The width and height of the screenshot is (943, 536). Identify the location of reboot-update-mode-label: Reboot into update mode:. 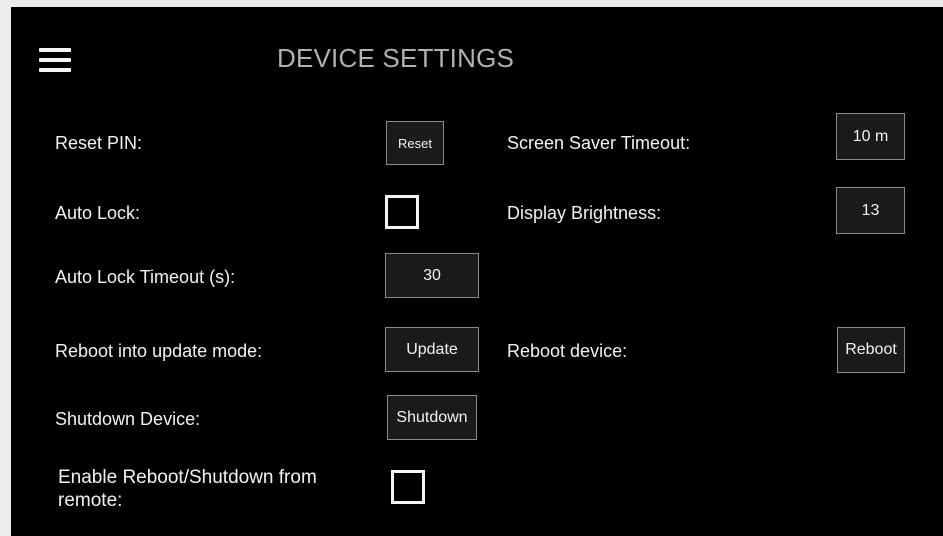
(159, 351).